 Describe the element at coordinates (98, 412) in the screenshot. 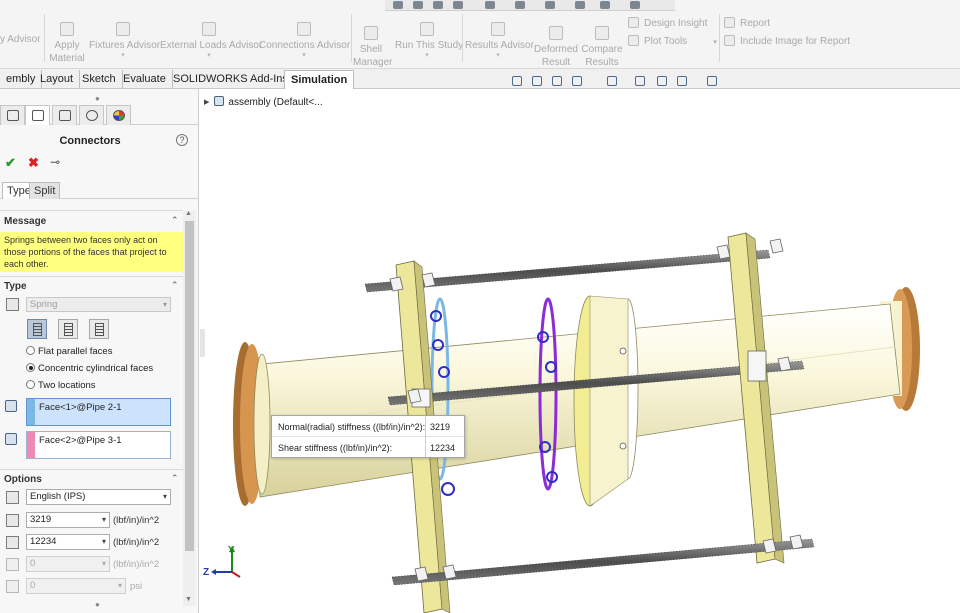

I see `face1-selection-box: Face<1>@Pipe 2-1` at that location.